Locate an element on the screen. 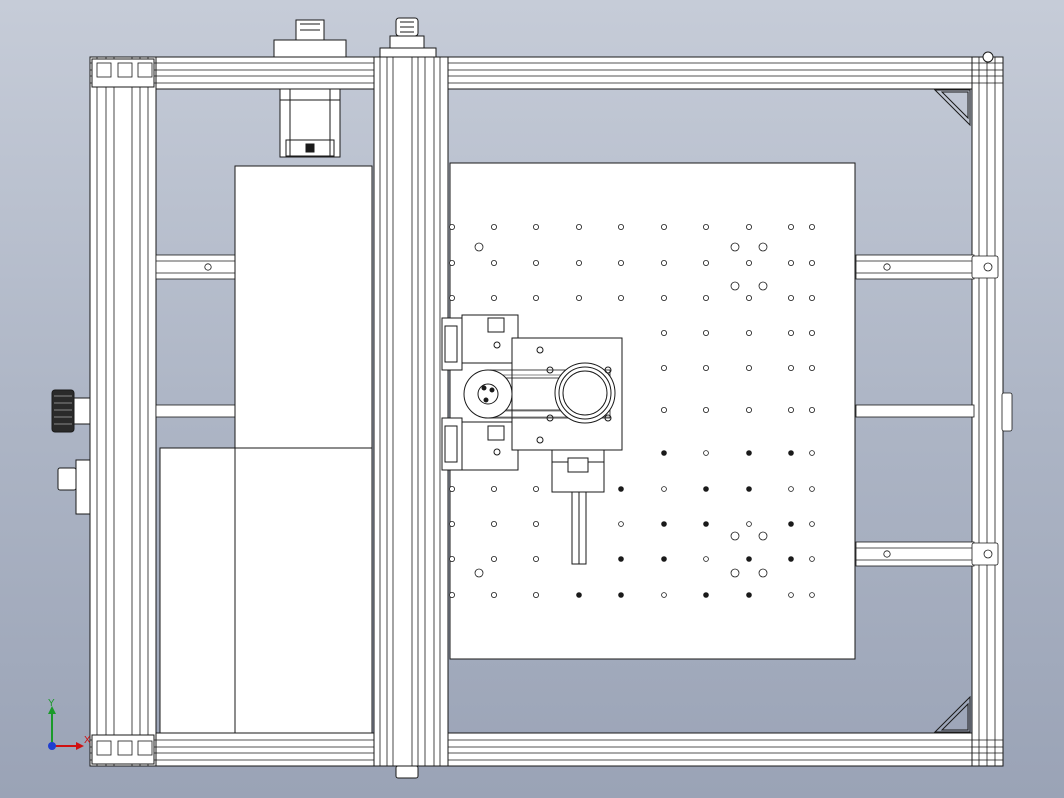  gantry-top-knob is located at coordinates (408, 37).